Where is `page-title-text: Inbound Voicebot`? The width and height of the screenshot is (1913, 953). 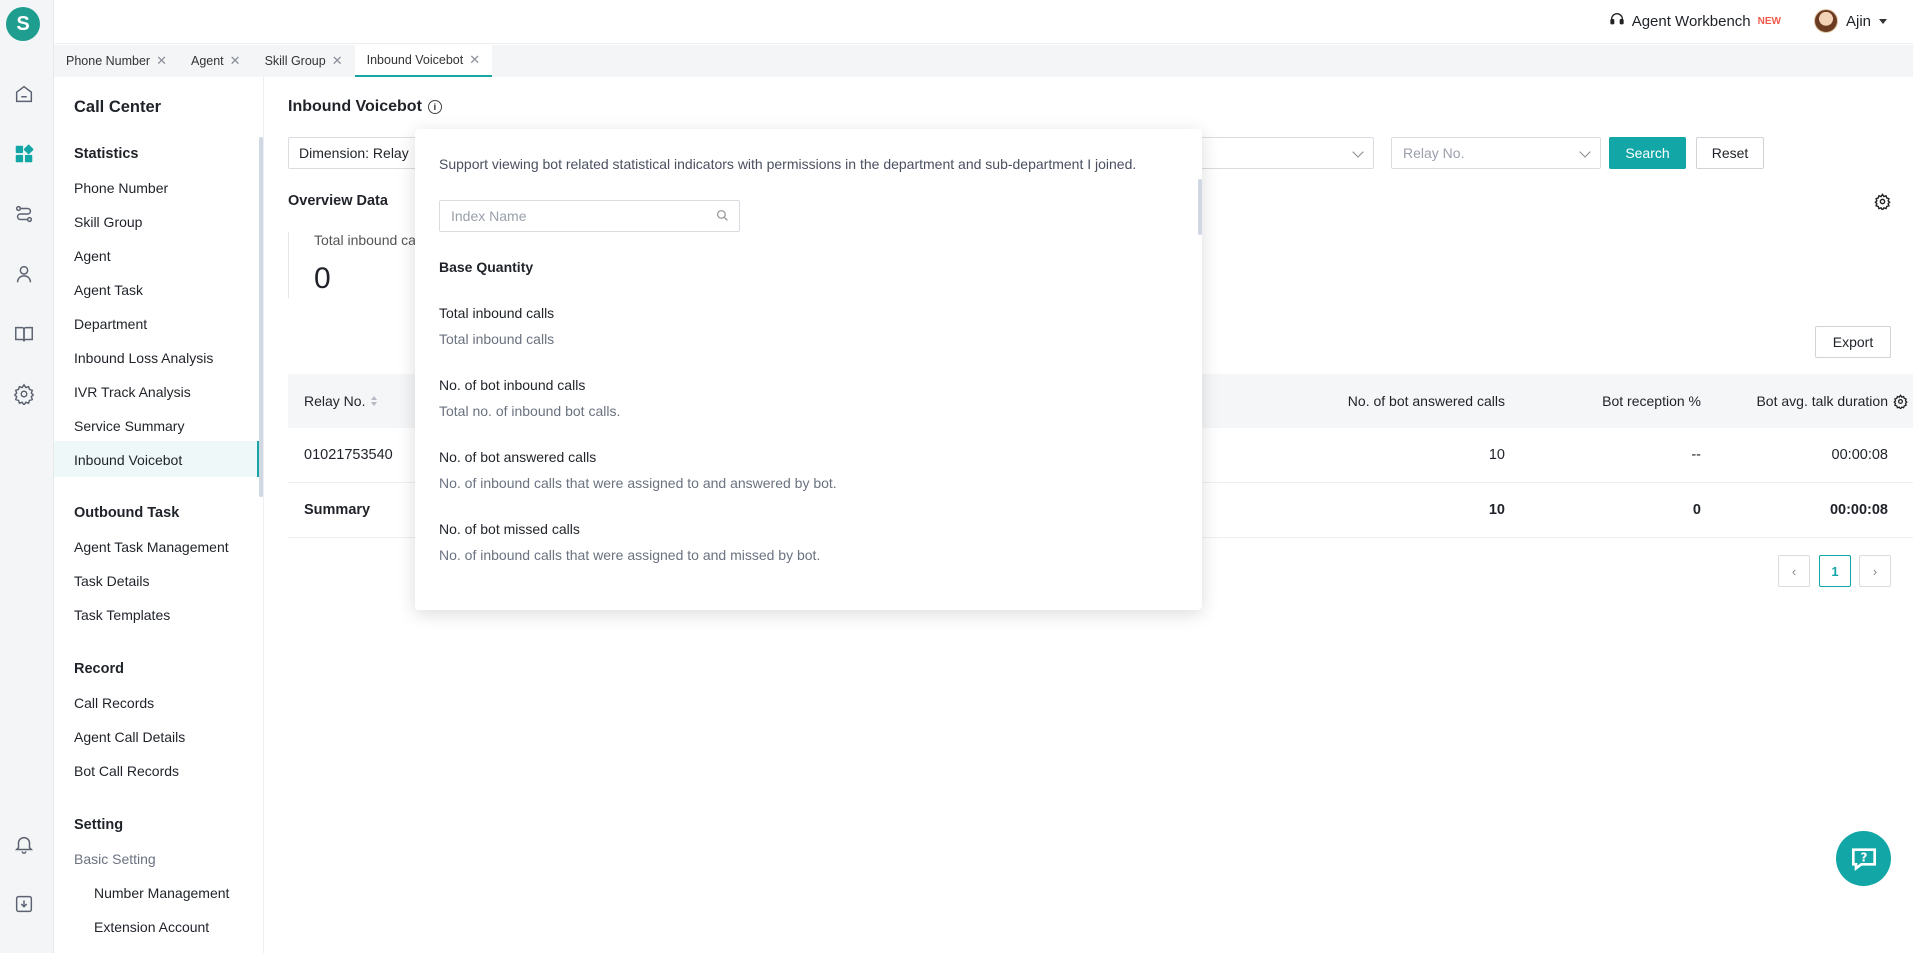 page-title-text: Inbound Voicebot is located at coordinates (355, 106).